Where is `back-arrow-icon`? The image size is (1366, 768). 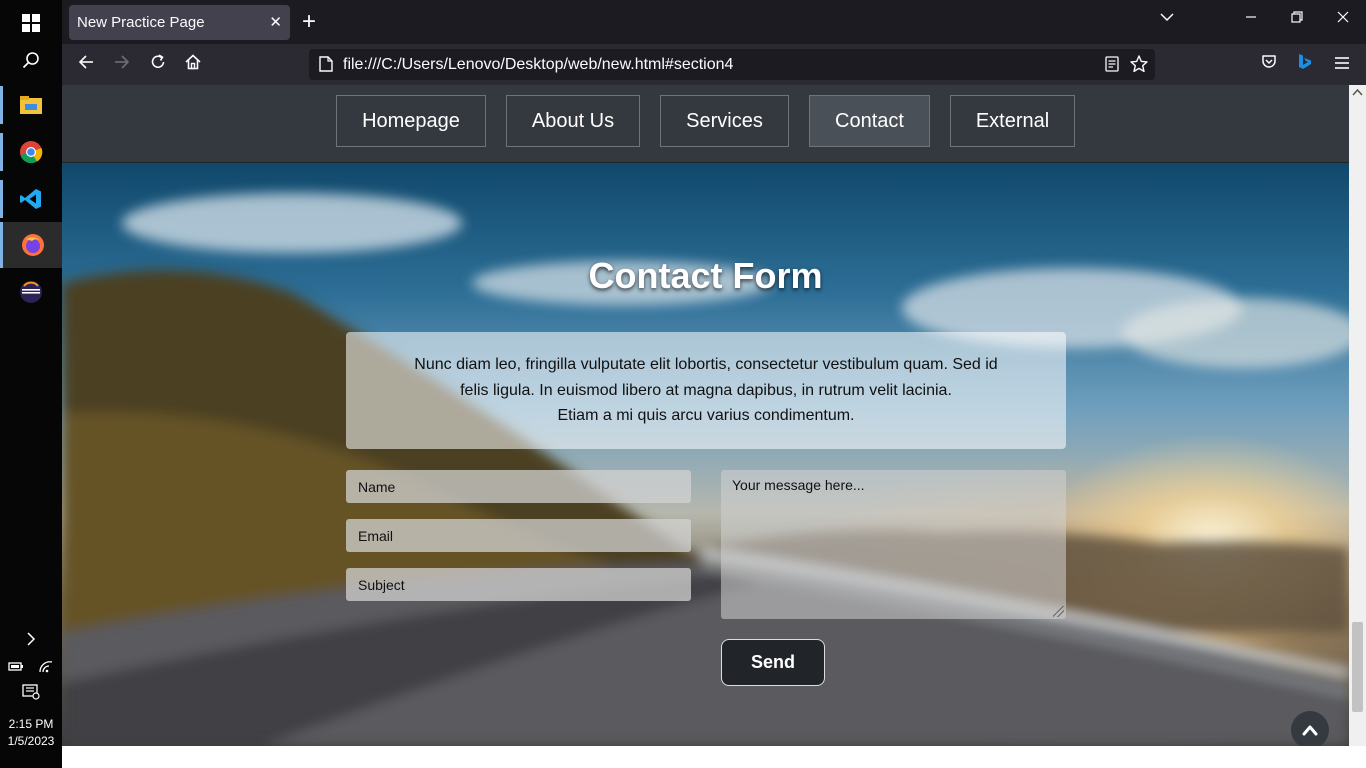
back-arrow-icon is located at coordinates (86, 64).